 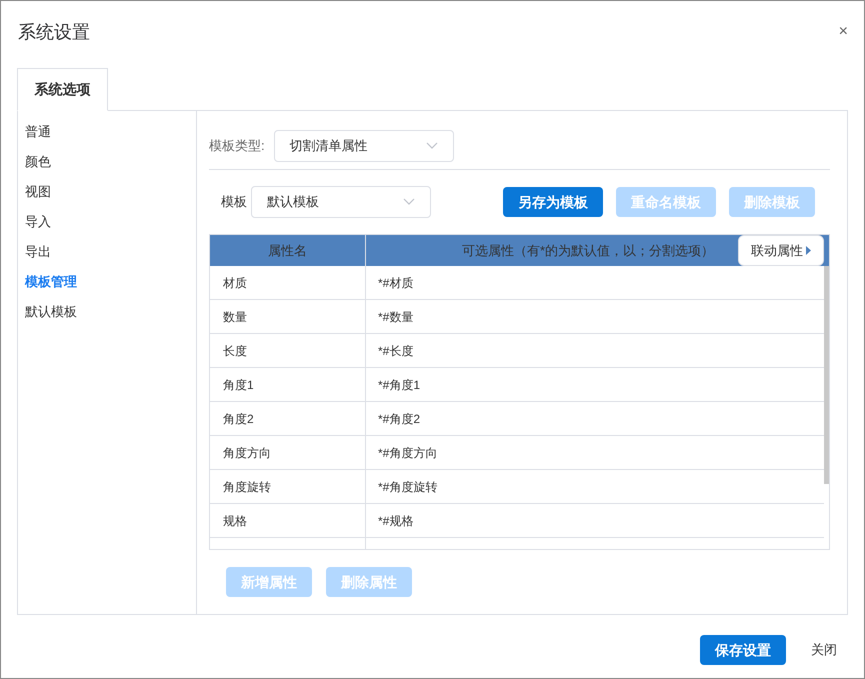 I want to click on table-cell: 数量, so click(x=288, y=316).